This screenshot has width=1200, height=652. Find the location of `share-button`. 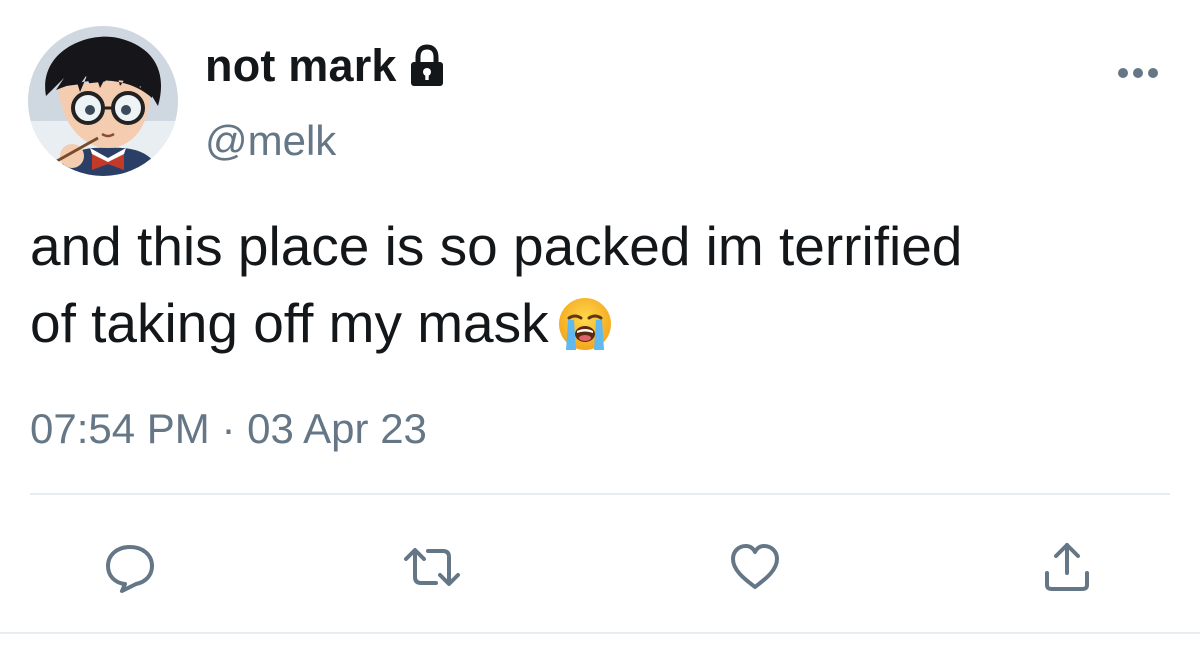

share-button is located at coordinates (1067, 567).